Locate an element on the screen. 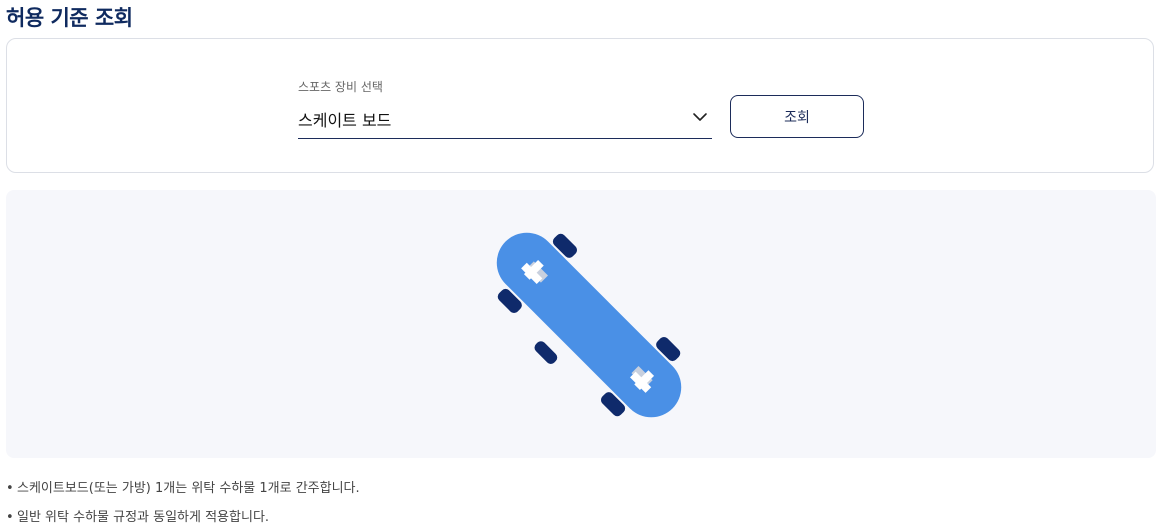 Image resolution: width=1161 pixels, height=532 pixels. search-button: 조회 is located at coordinates (797, 116).